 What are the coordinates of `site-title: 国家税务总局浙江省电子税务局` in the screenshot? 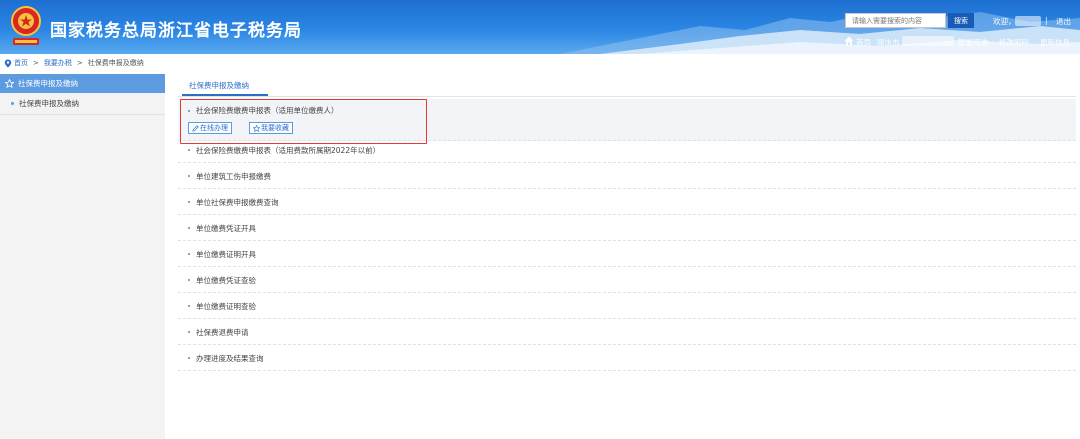 It's located at (176, 31).